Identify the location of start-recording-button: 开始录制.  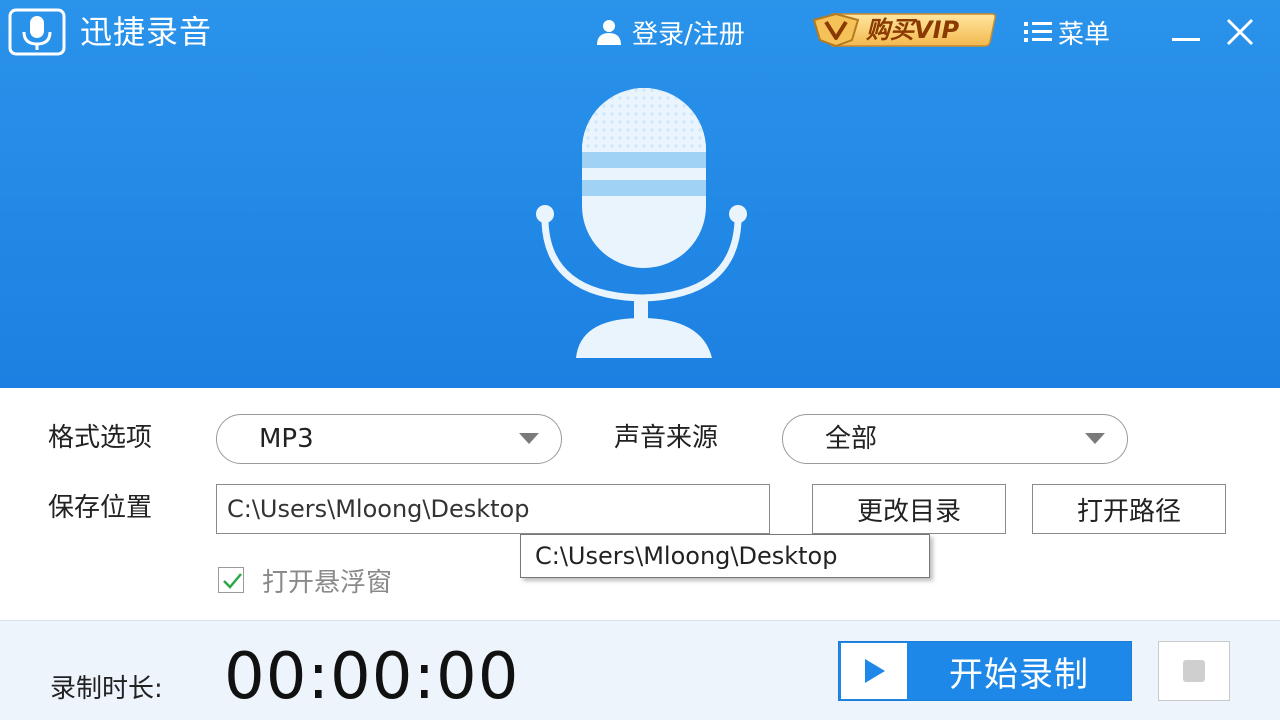
(985, 671).